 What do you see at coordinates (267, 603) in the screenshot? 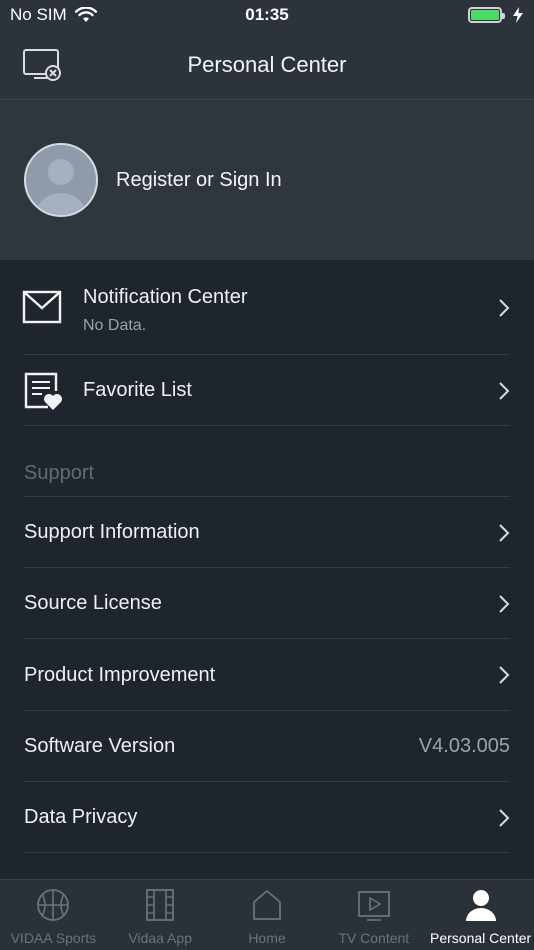
I see `source-license-row: Source License` at bounding box center [267, 603].